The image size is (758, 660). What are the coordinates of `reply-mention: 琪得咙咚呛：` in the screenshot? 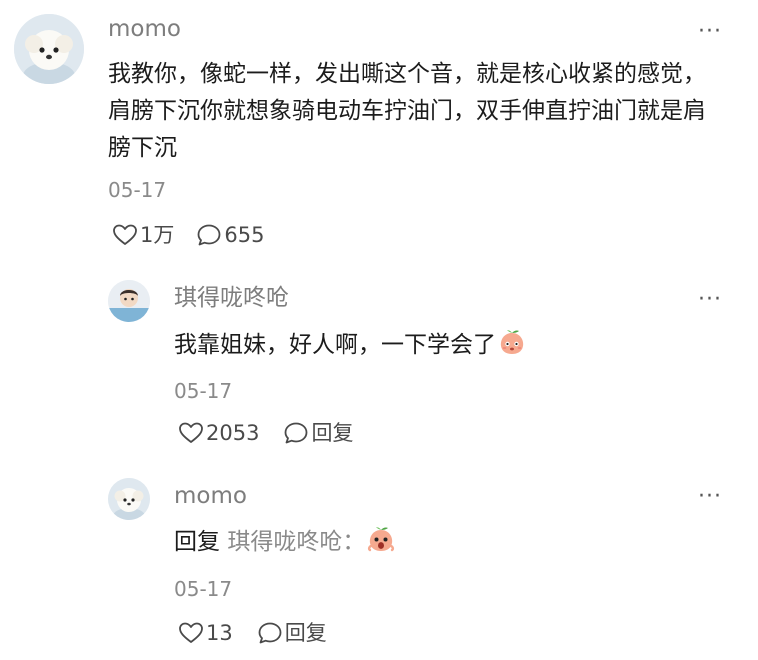 It's located at (296, 542).